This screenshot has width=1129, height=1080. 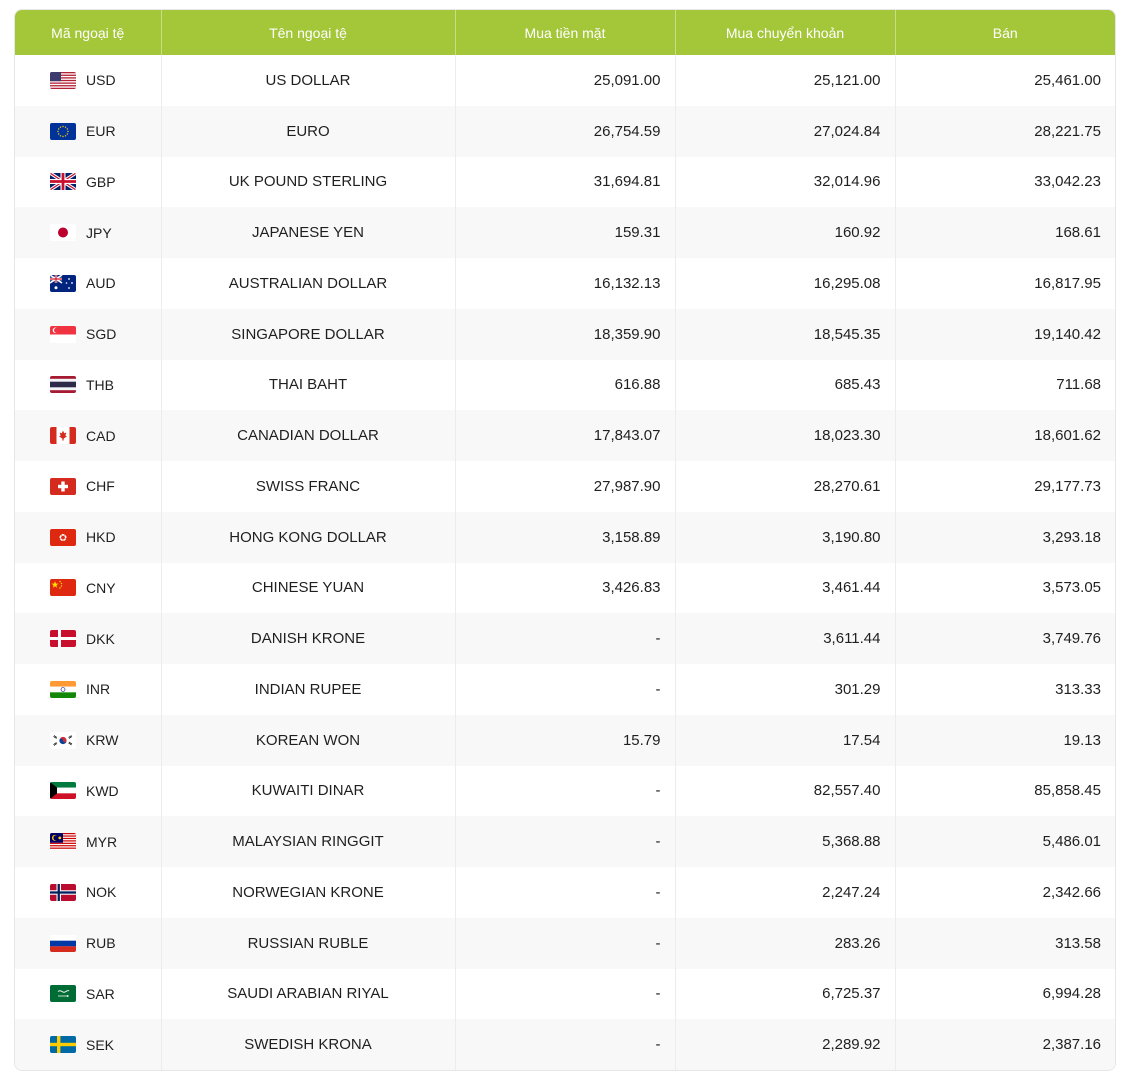 What do you see at coordinates (785, 841) in the screenshot?
I see `transfer-buy-rate: 5,368.88` at bounding box center [785, 841].